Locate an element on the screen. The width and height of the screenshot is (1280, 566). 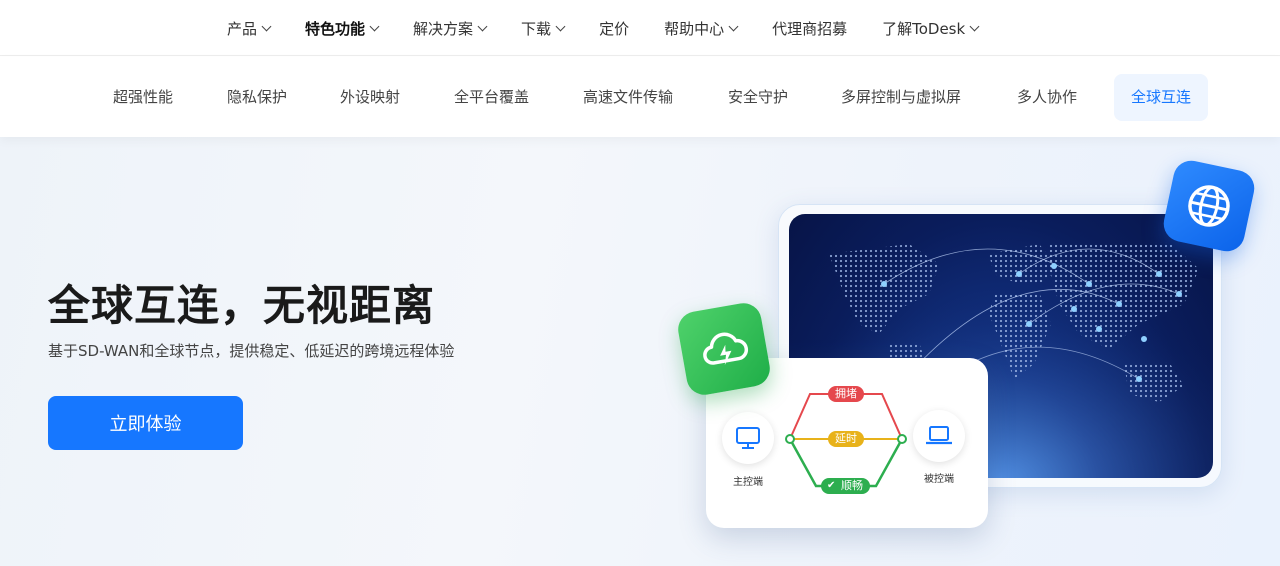
tab-file-transfer: 高速文件传输 is located at coordinates (628, 97).